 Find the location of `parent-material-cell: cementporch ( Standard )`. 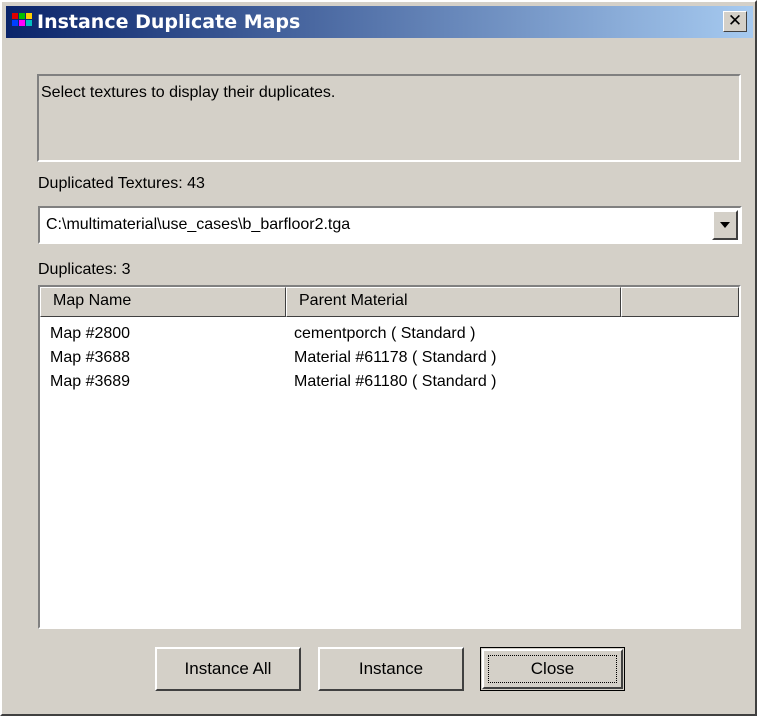

parent-material-cell: cementporch ( Standard ) is located at coordinates (385, 333).